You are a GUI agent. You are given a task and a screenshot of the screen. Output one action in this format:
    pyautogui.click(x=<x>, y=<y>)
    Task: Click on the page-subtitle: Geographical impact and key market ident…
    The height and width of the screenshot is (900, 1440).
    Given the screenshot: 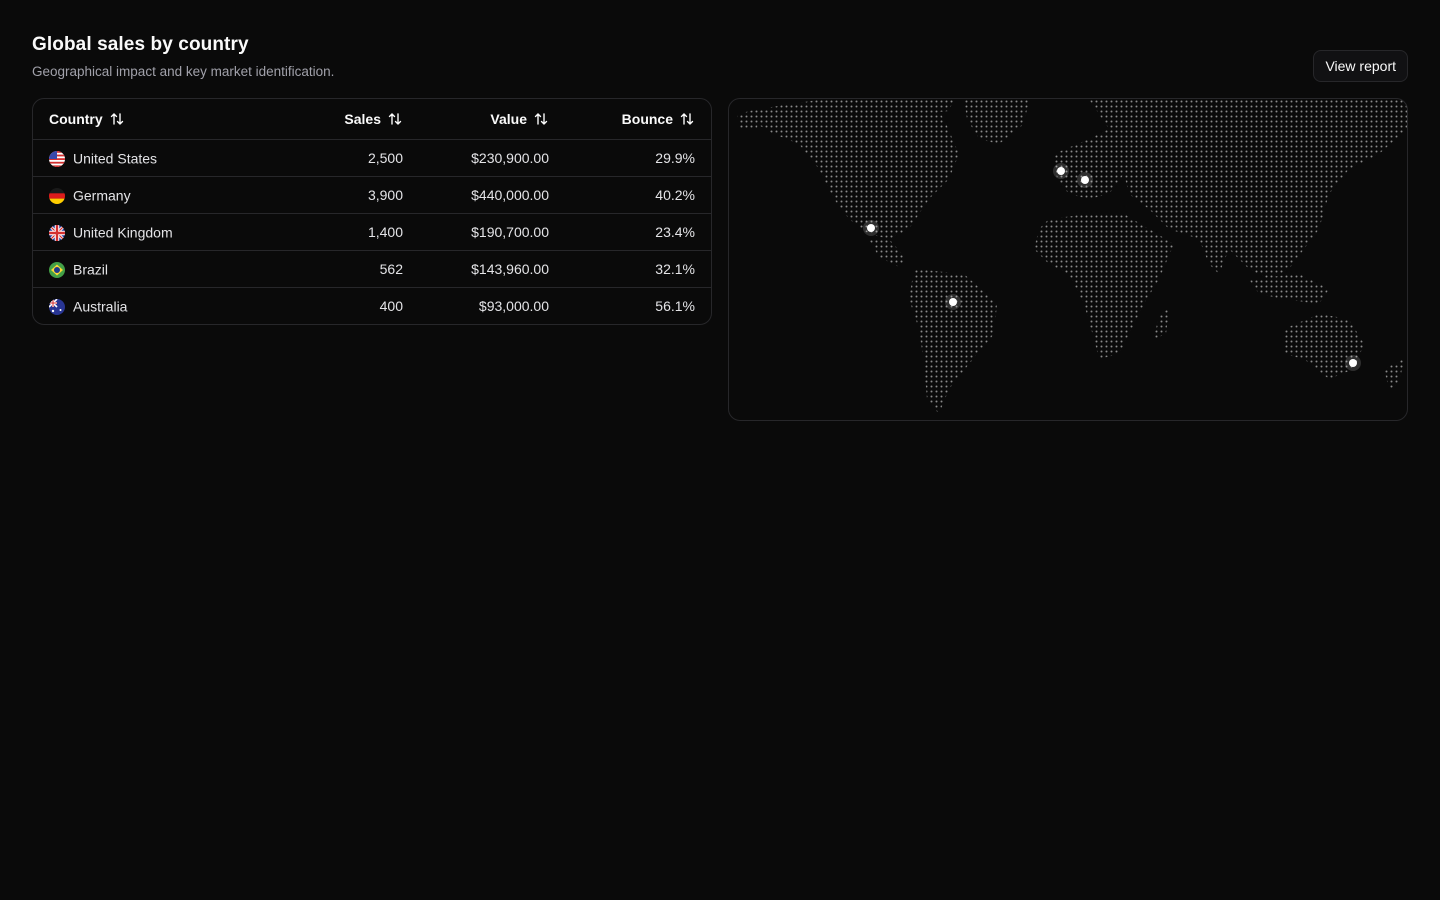 What is the action you would take?
    pyautogui.click(x=183, y=71)
    